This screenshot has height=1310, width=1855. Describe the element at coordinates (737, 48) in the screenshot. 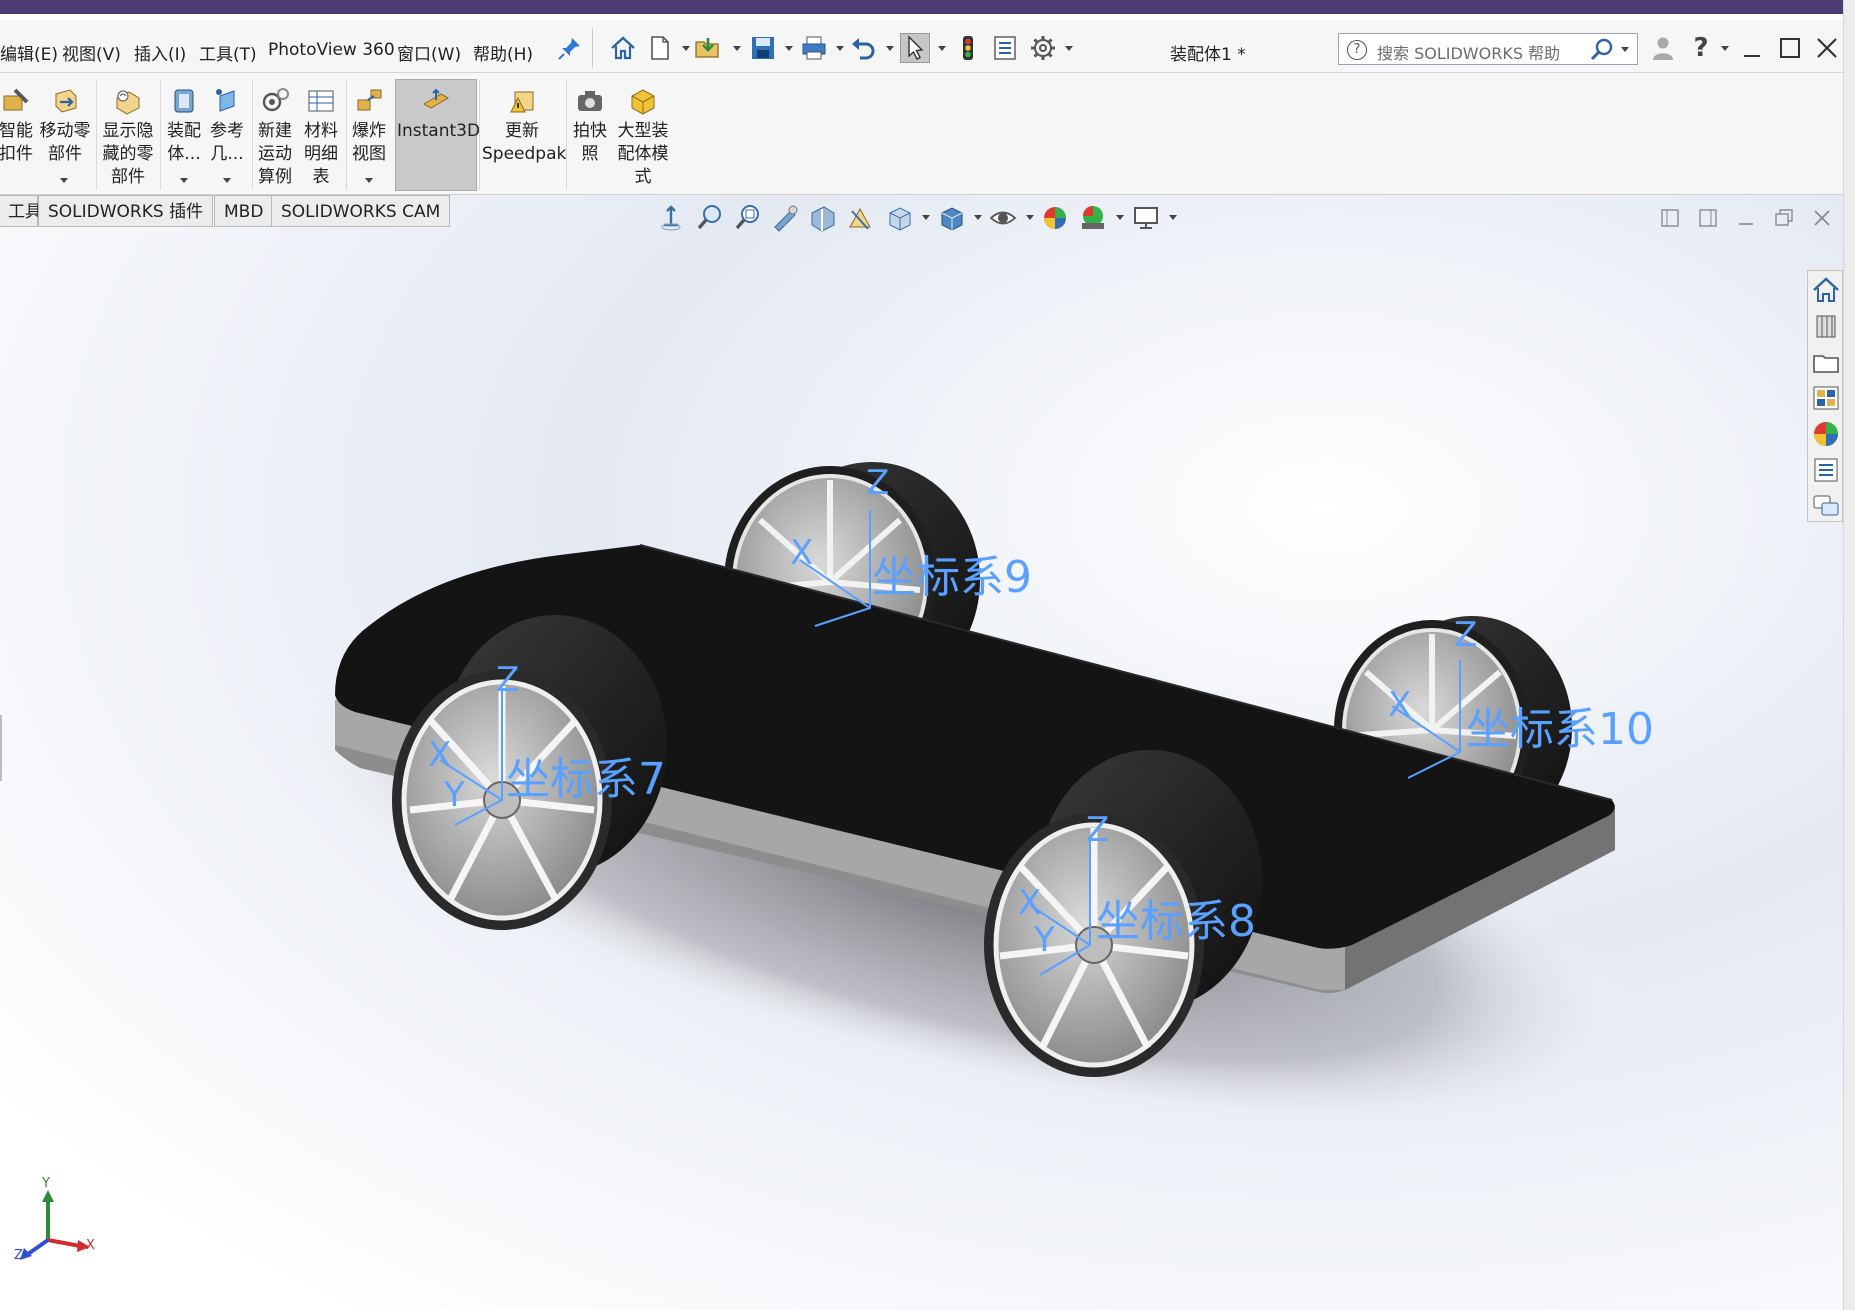

I see `open-dropdown-icon` at that location.